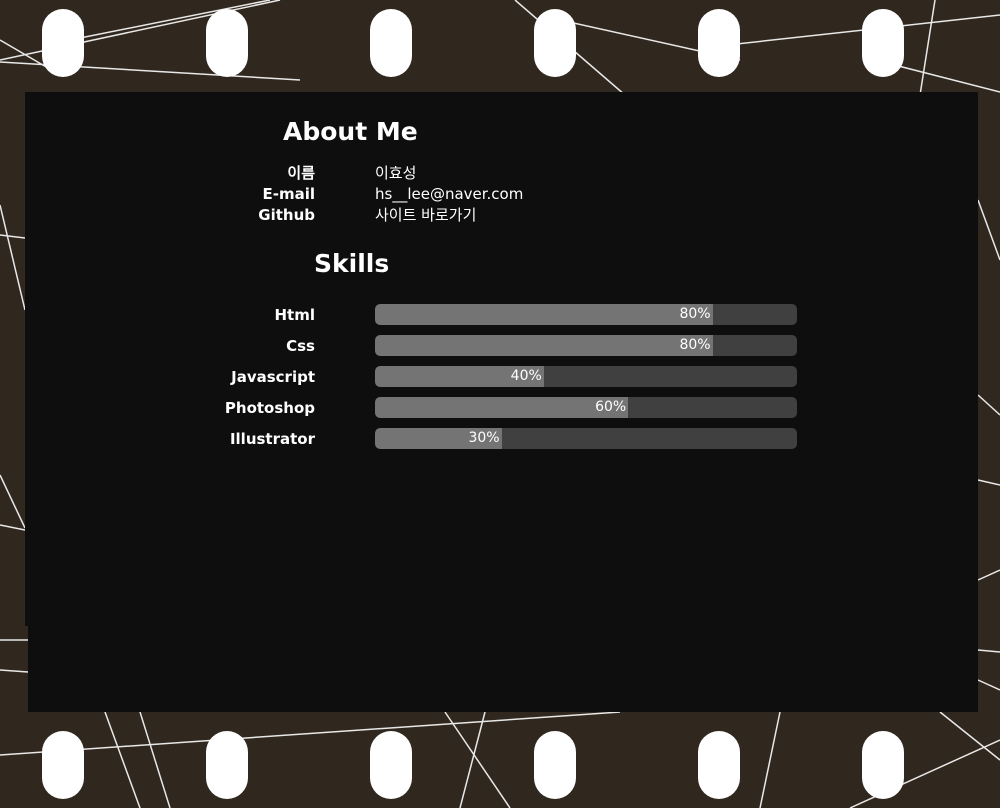  I want to click on github-site-link: 사이트 바로가기, so click(425, 215).